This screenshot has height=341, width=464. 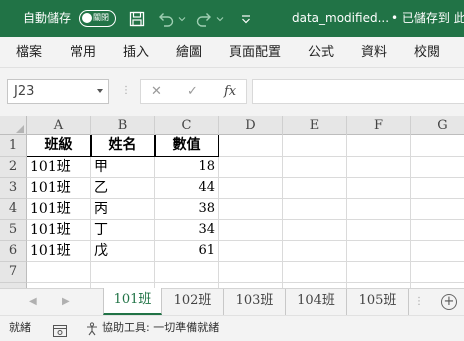 I want to click on cell-a3: 101班, so click(x=59, y=188).